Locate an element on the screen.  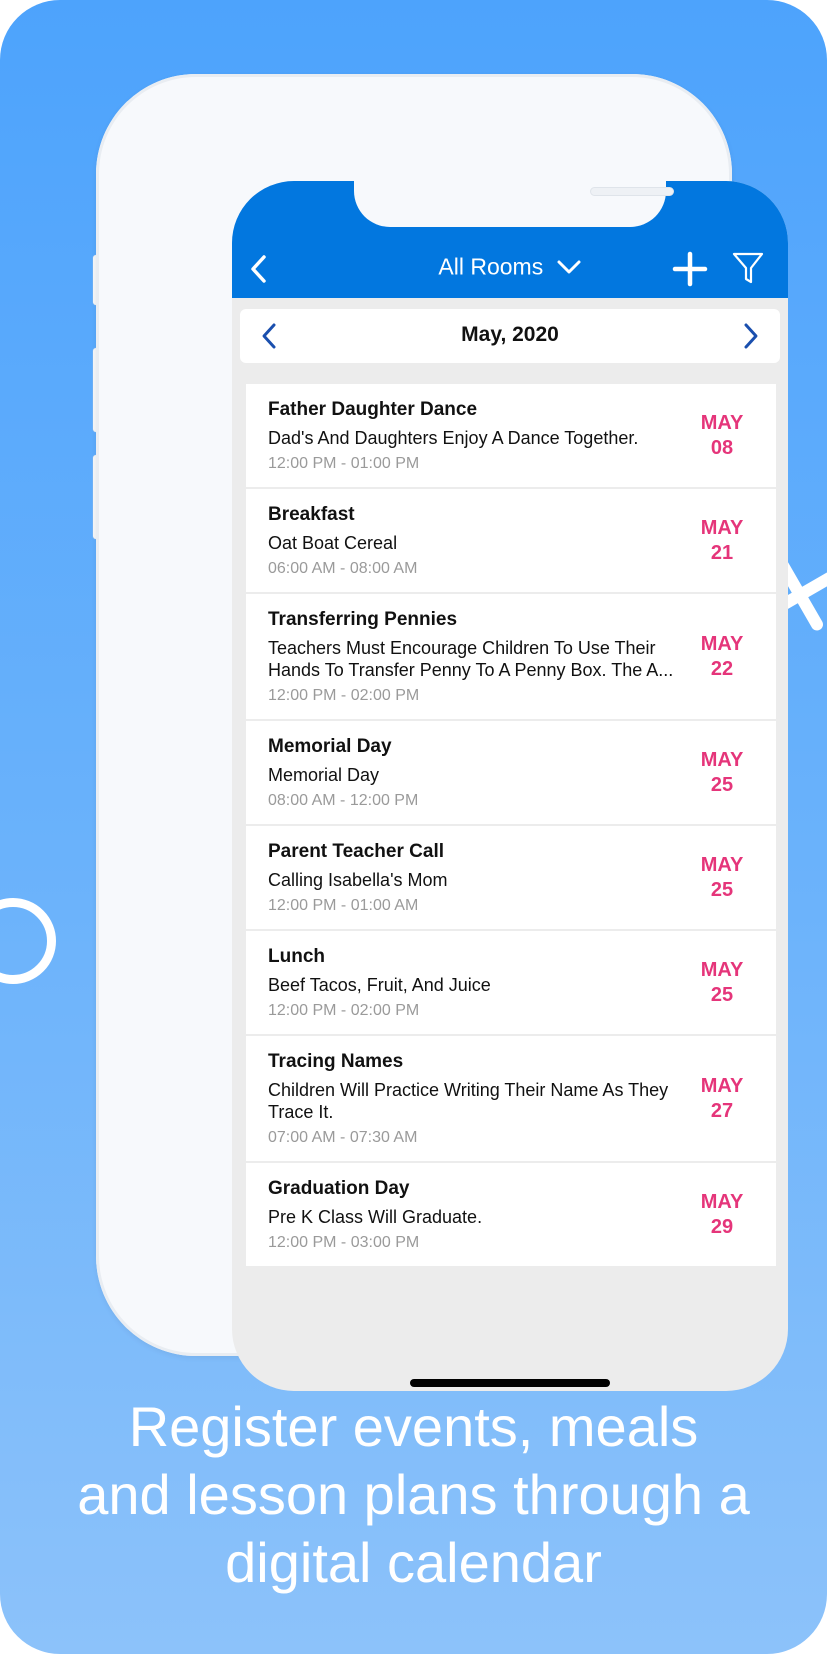
add-event-button is located at coordinates (690, 269).